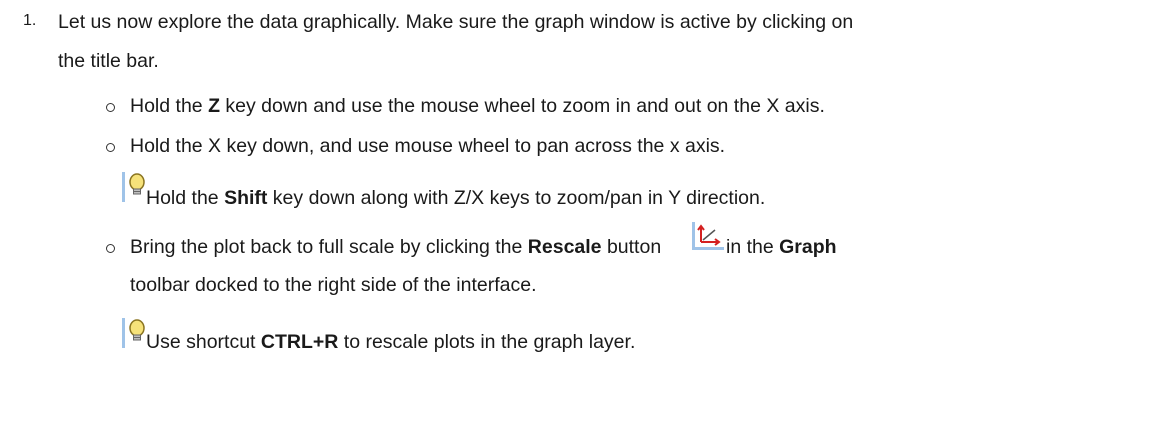  What do you see at coordinates (30, 20) in the screenshot?
I see `step-number: 1.` at bounding box center [30, 20].